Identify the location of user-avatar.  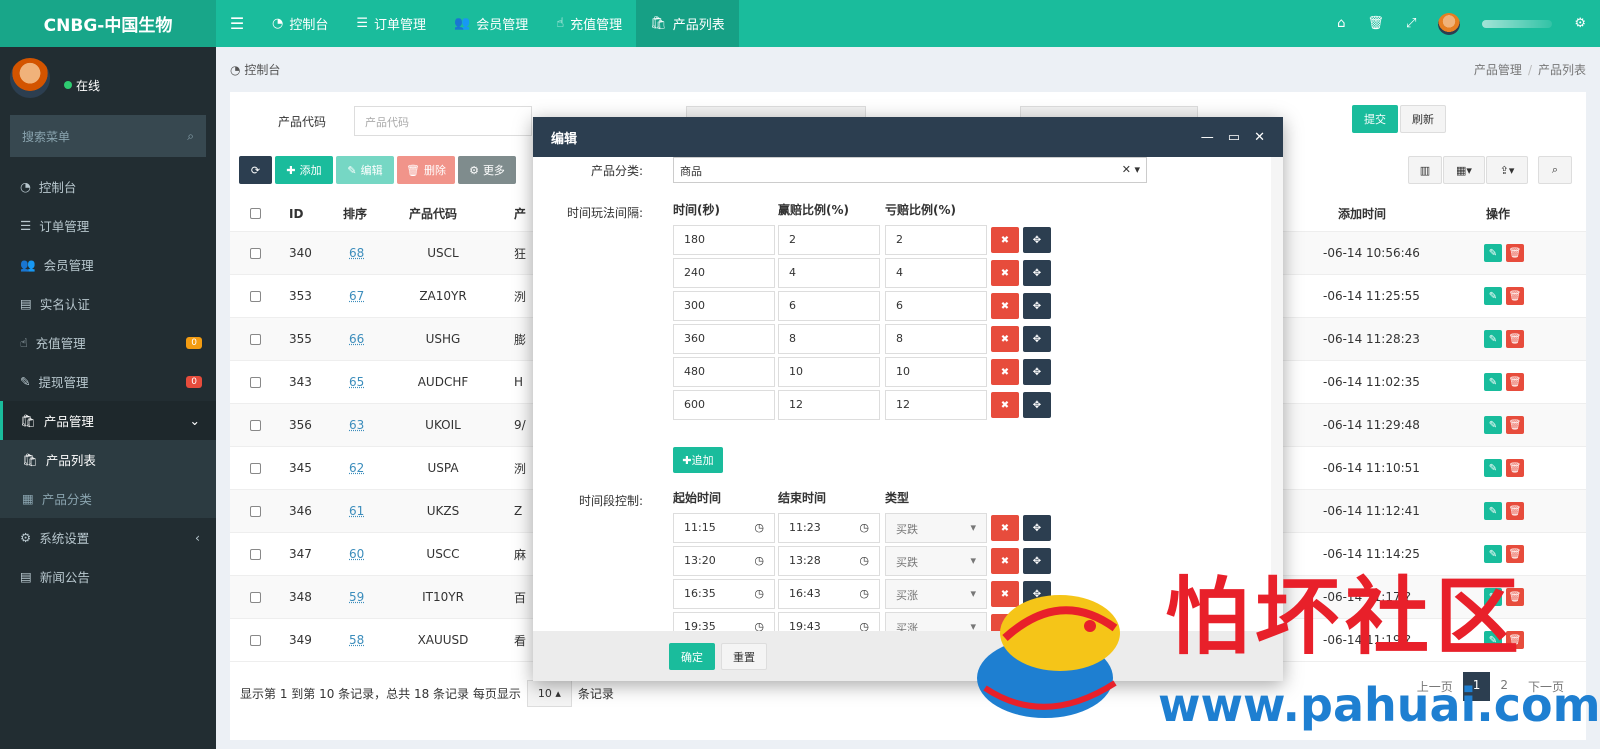
(1449, 23).